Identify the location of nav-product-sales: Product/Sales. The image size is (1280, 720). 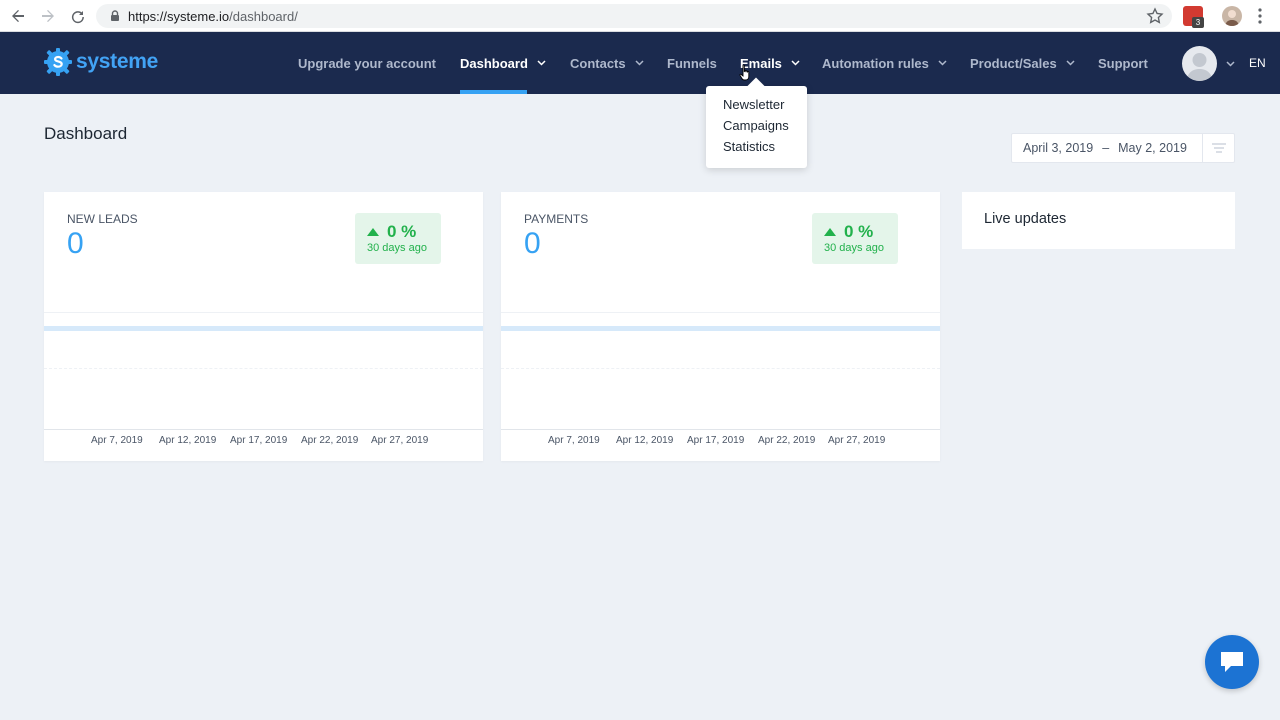
(1022, 63).